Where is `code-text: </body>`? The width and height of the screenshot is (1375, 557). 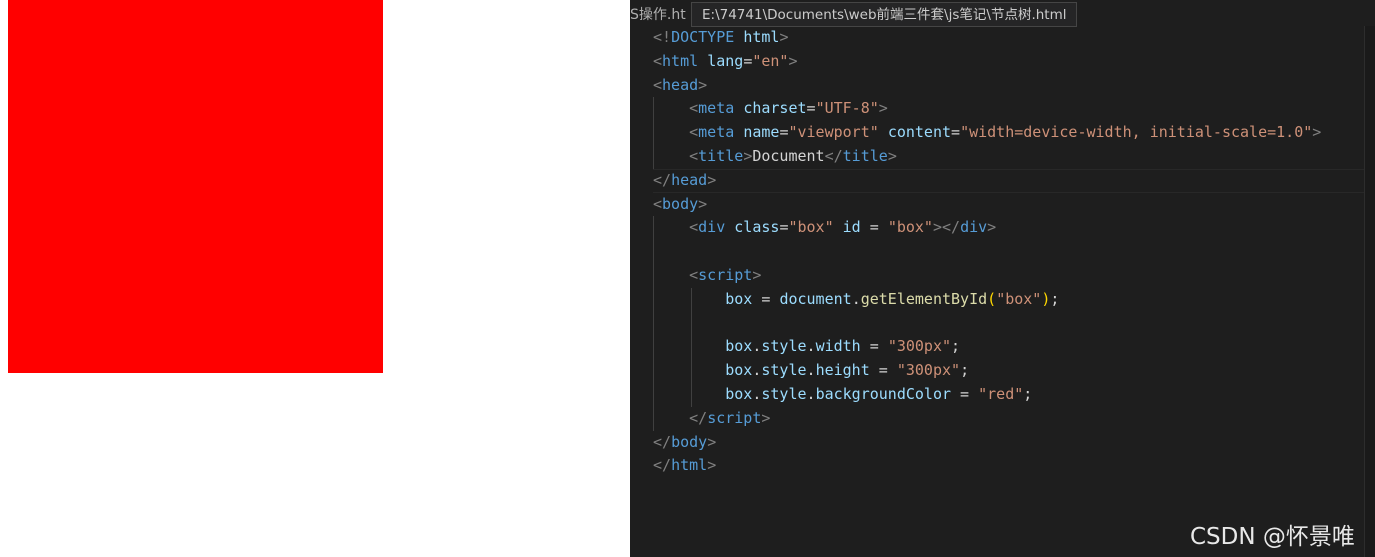
code-text: </body> is located at coordinates (684, 443).